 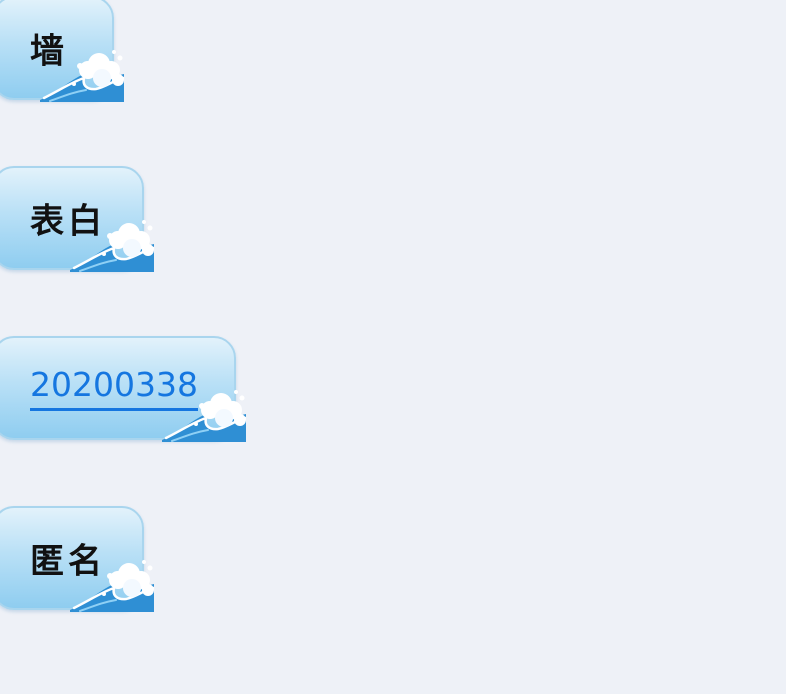 I want to click on message-bubble: 表白, so click(x=77, y=219).